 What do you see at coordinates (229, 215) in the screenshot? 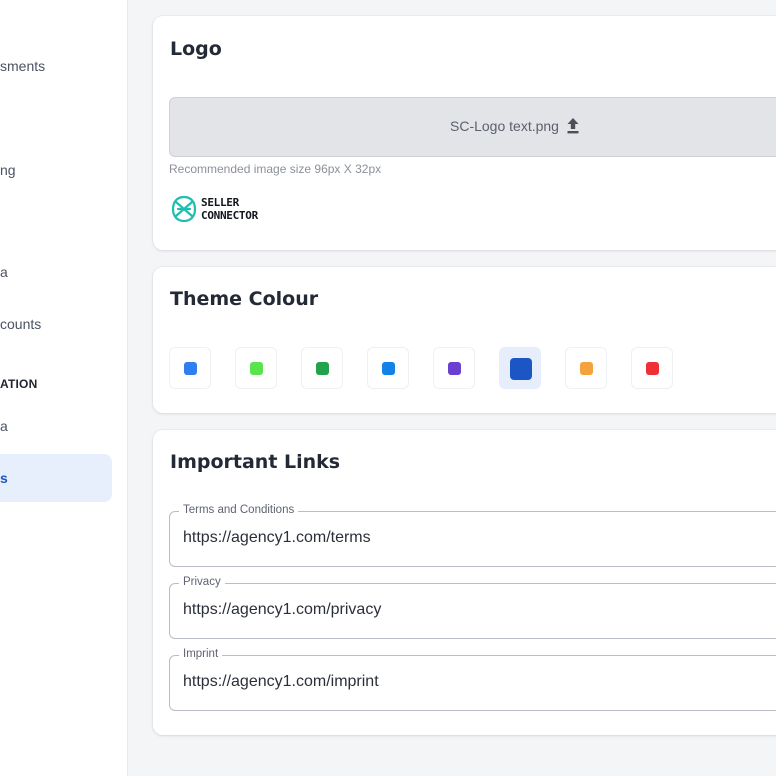
I see `brand-line-2: CONNECTOR` at bounding box center [229, 215].